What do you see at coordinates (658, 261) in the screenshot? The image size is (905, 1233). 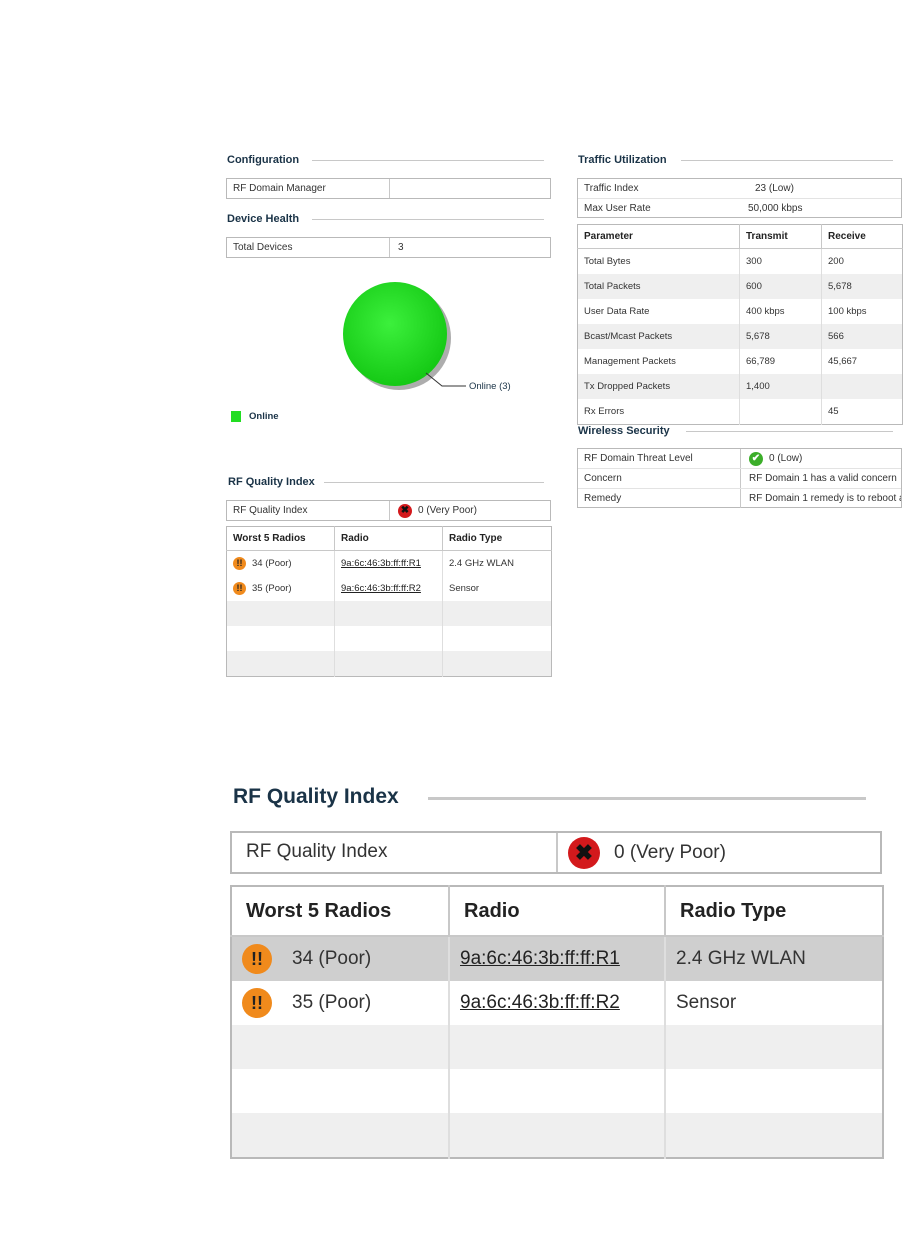 I see `parameter-name: Total Bytes` at bounding box center [658, 261].